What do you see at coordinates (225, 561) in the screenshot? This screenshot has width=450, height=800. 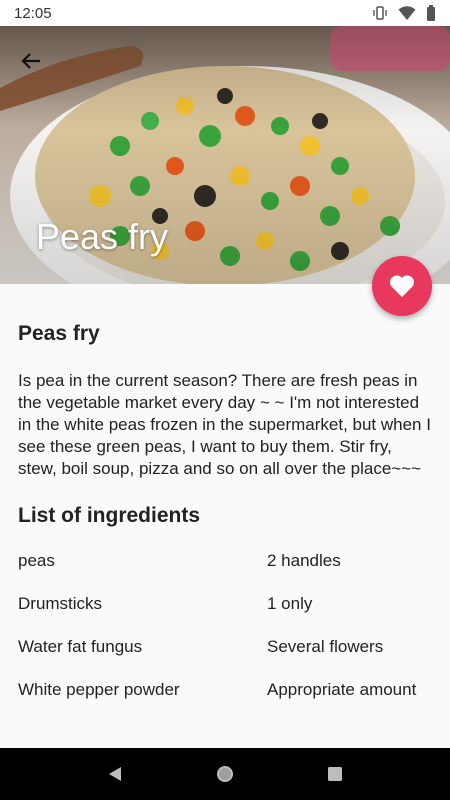 I see `ingredient-row: peas 2 handles` at bounding box center [225, 561].